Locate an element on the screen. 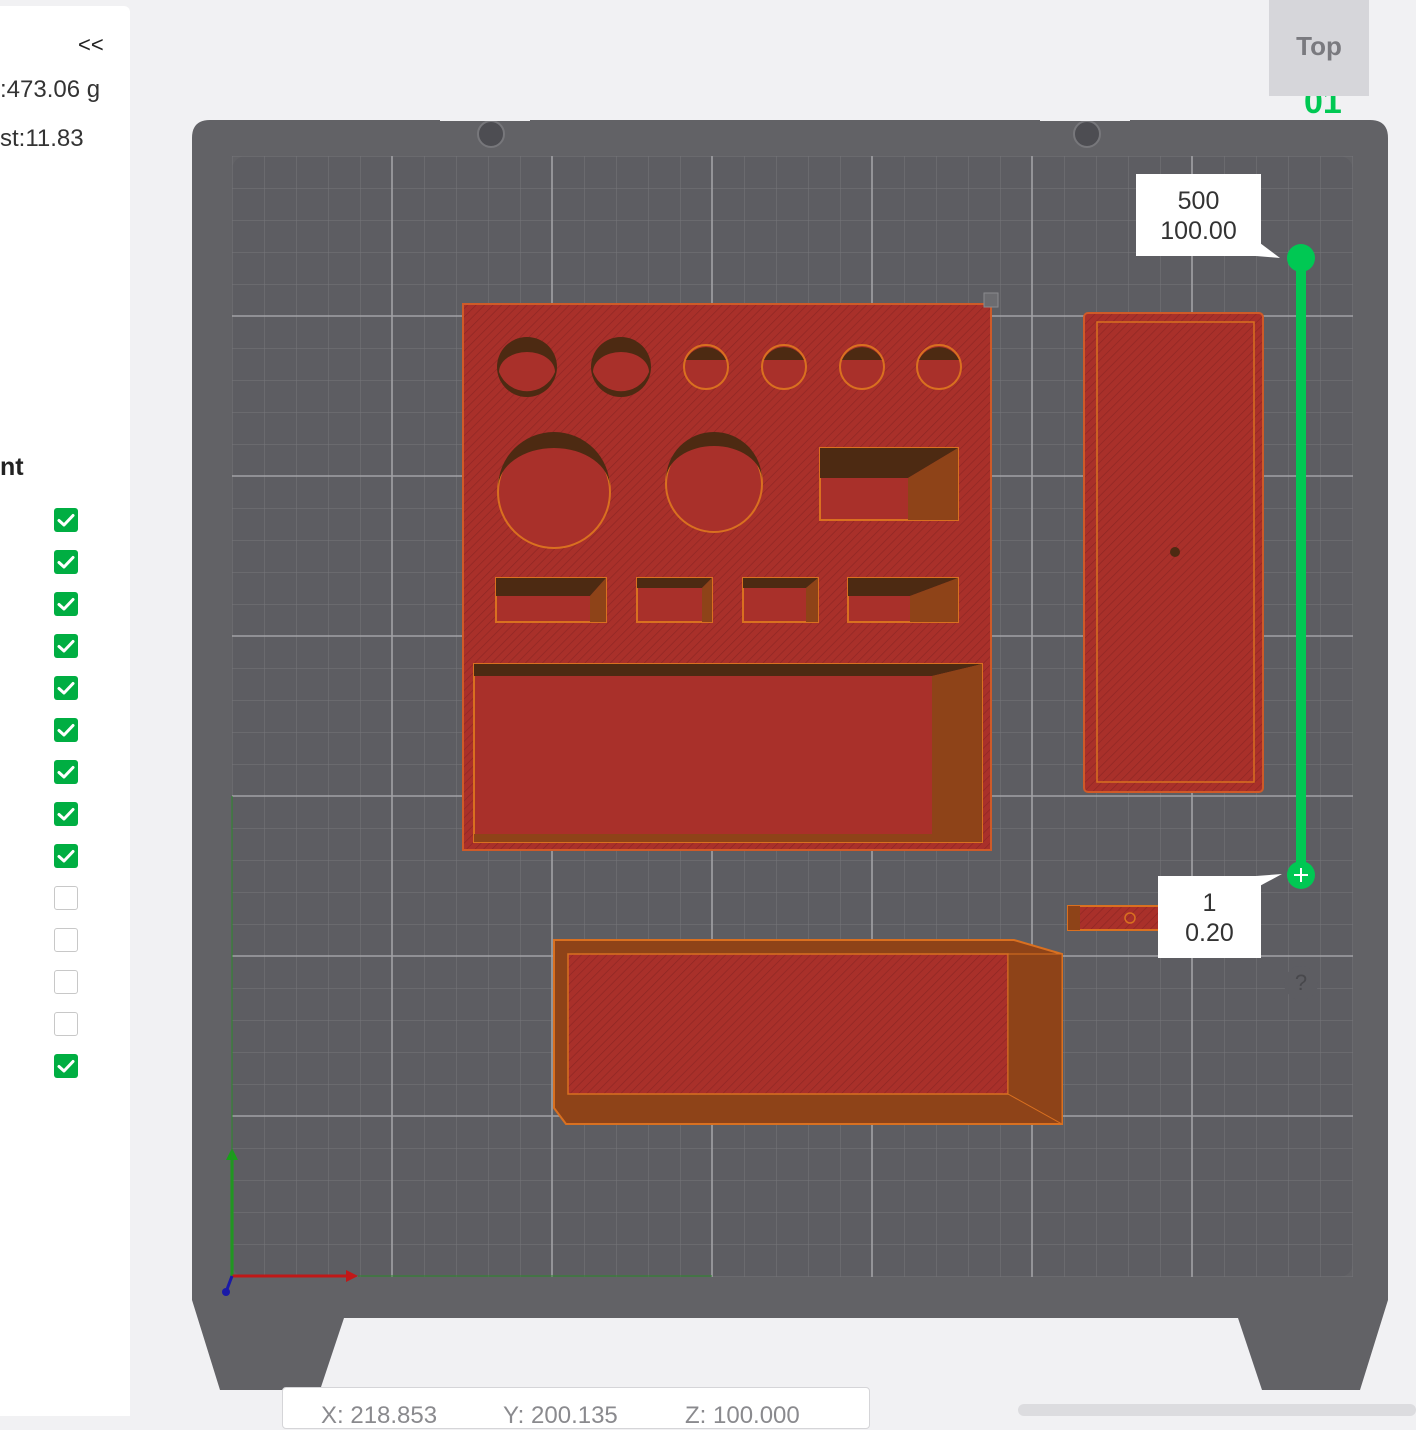 The width and height of the screenshot is (1416, 1430). plate-screw-right is located at coordinates (1087, 134).